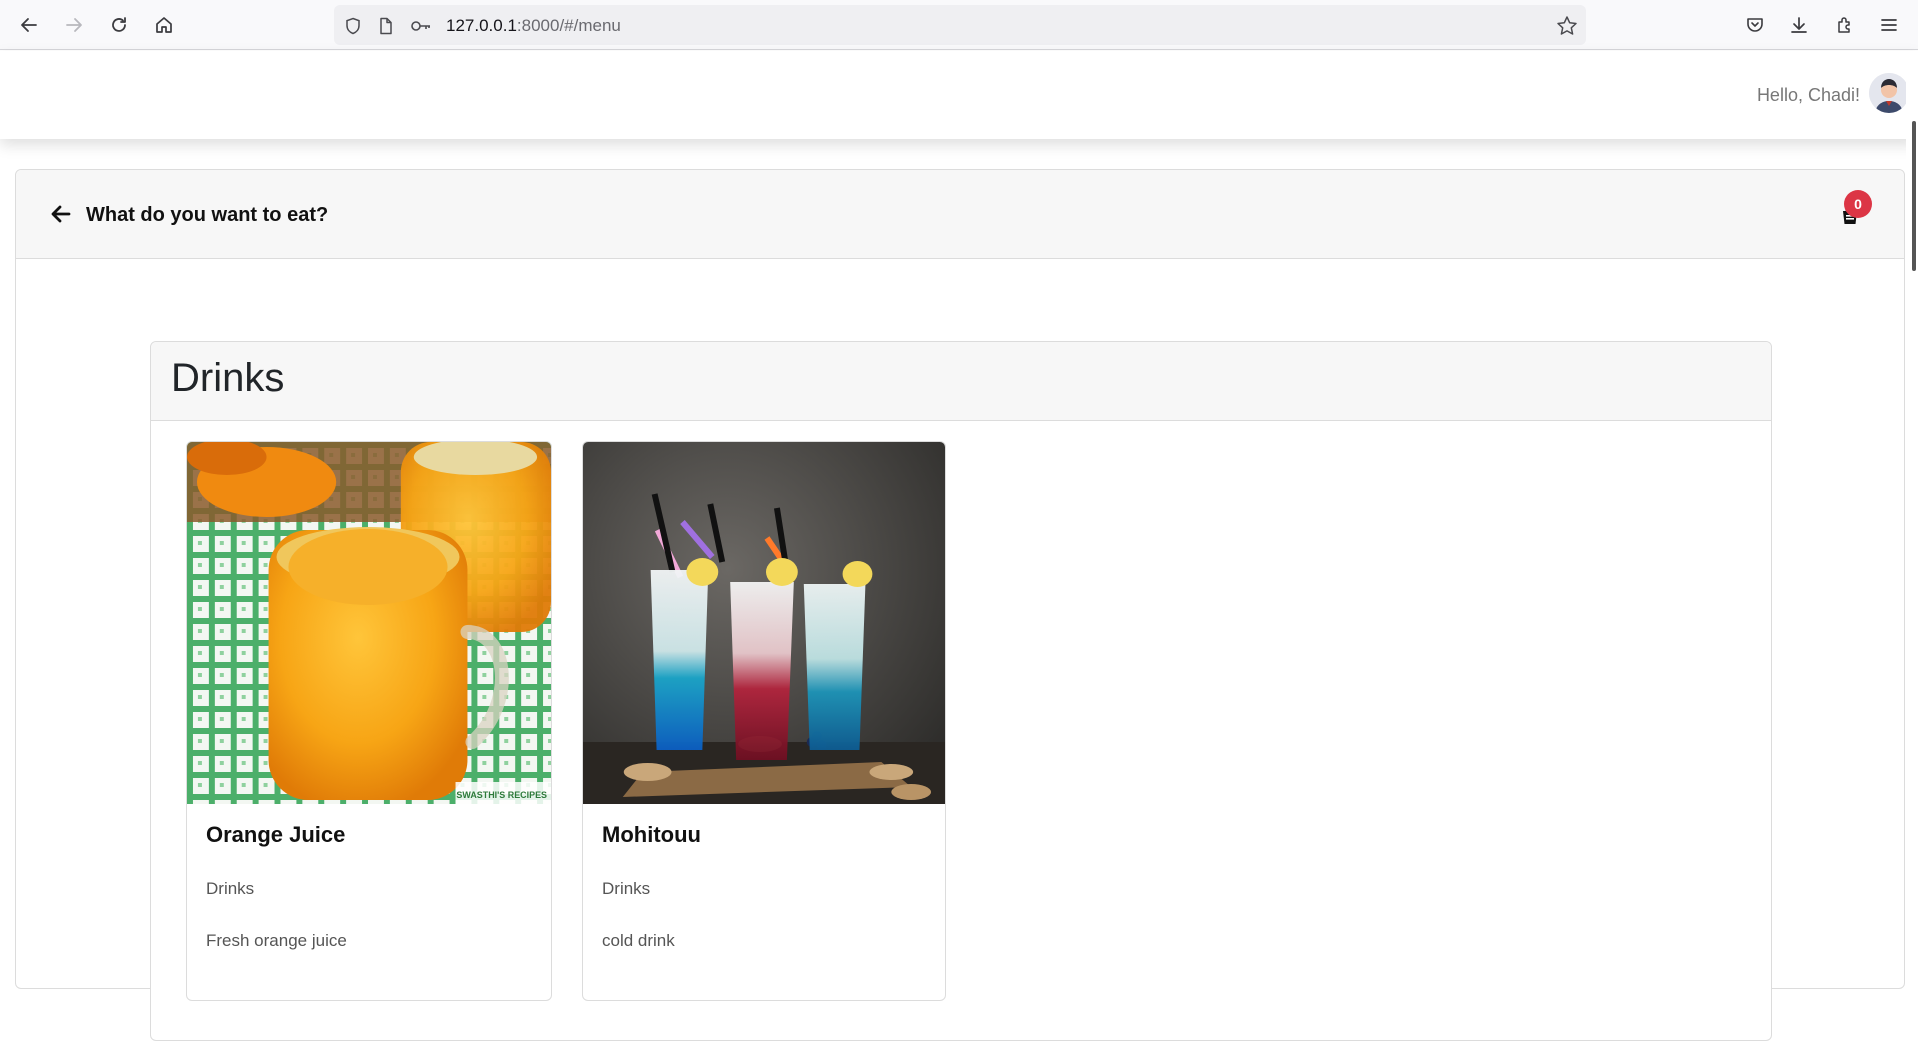 Image resolution: width=1918 pixels, height=1041 pixels. I want to click on url-path: :8000/#/menu, so click(568, 25).